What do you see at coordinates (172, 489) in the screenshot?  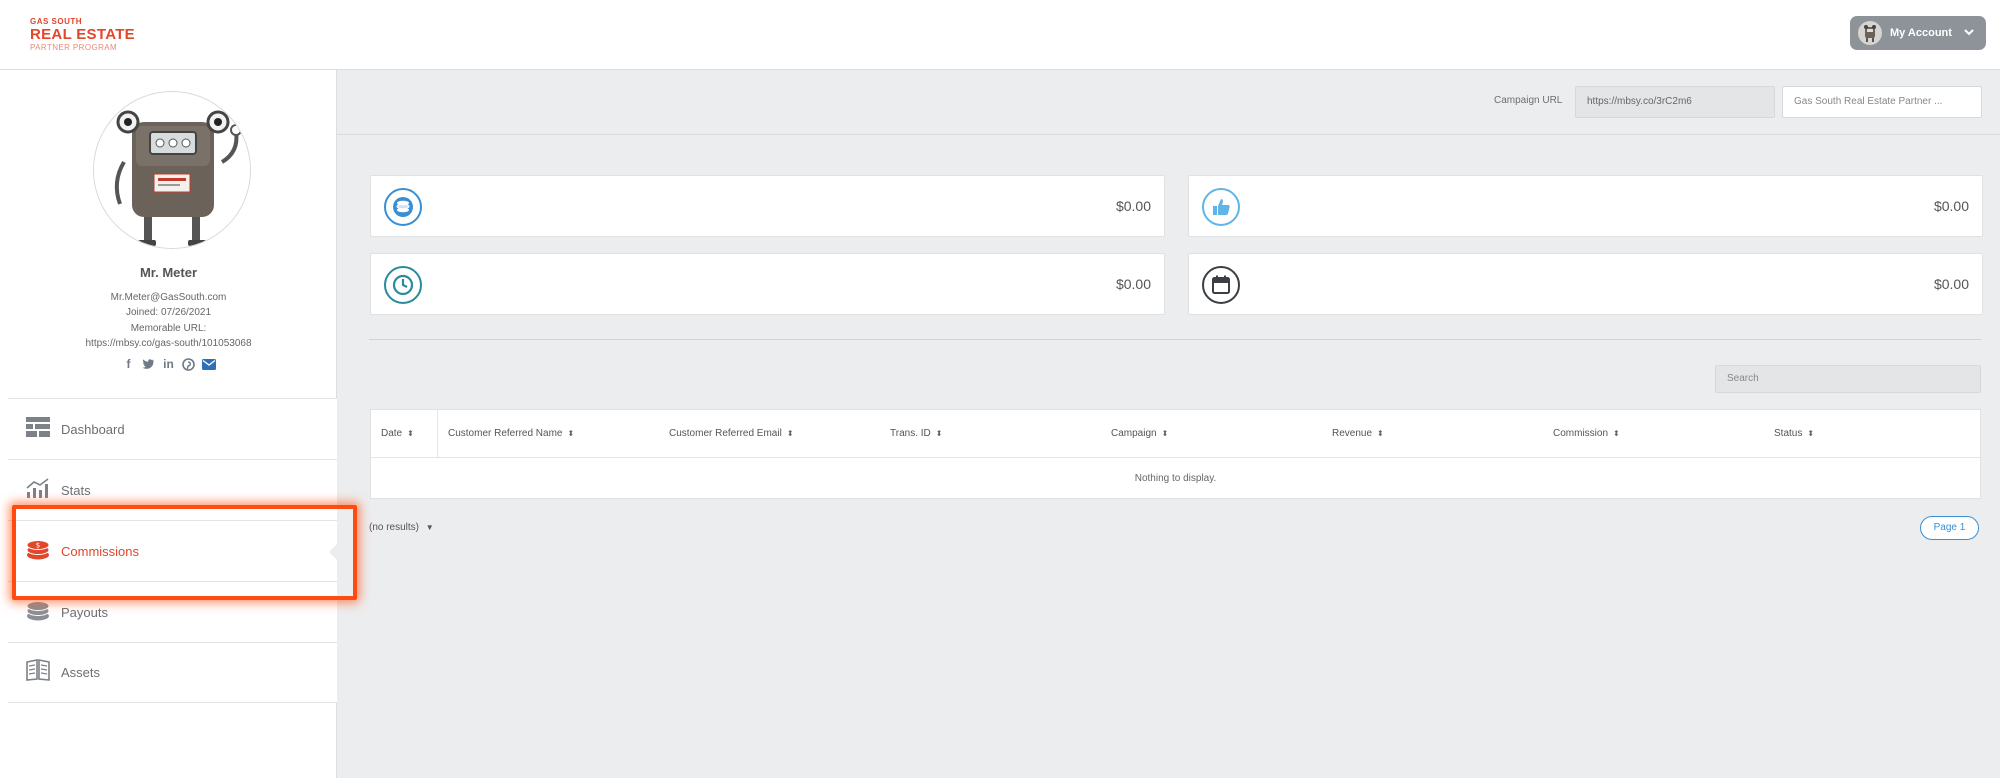 I see `sidebar-item-stats: Stats` at bounding box center [172, 489].